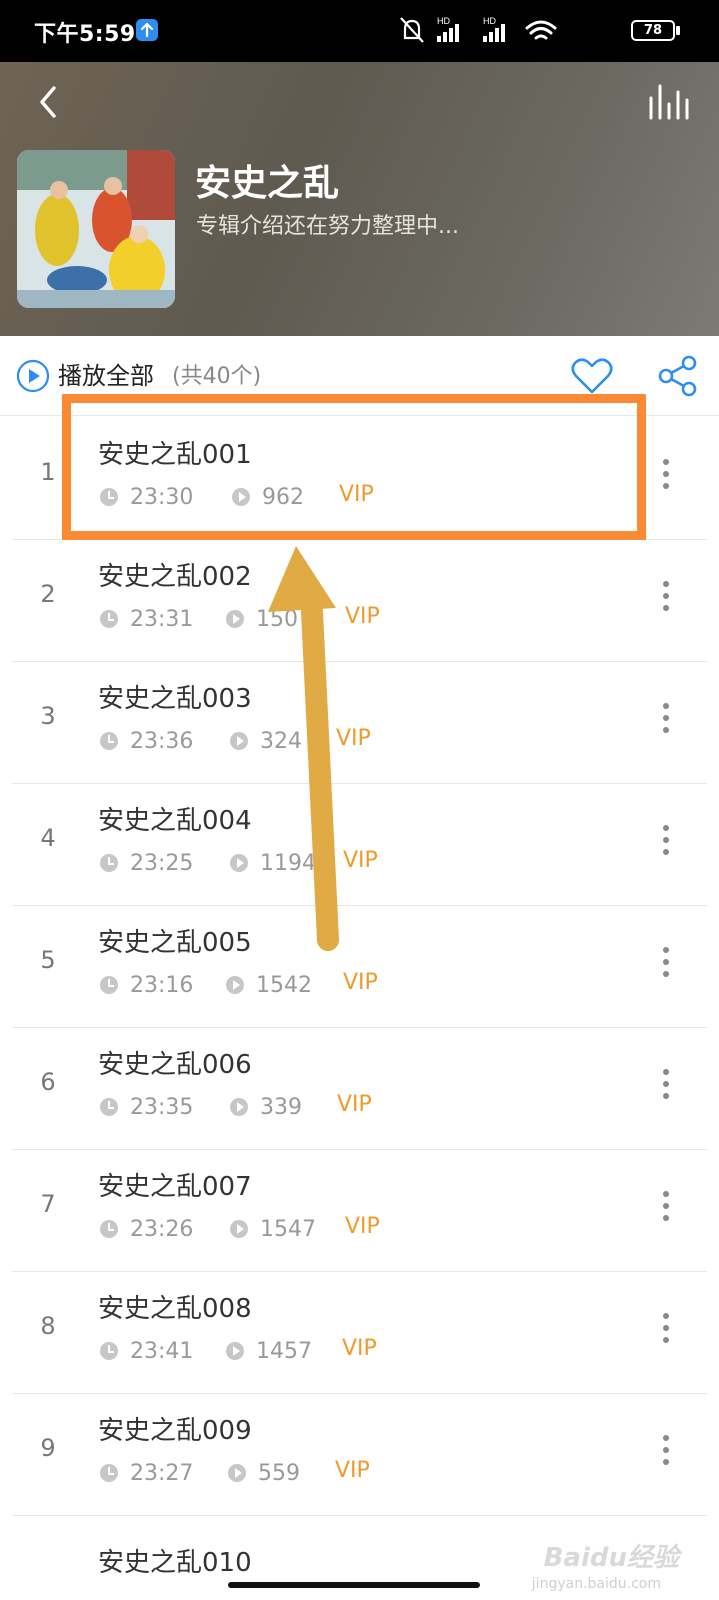 The width and height of the screenshot is (719, 1600). What do you see at coordinates (354, 1585) in the screenshot?
I see `home-indicator` at bounding box center [354, 1585].